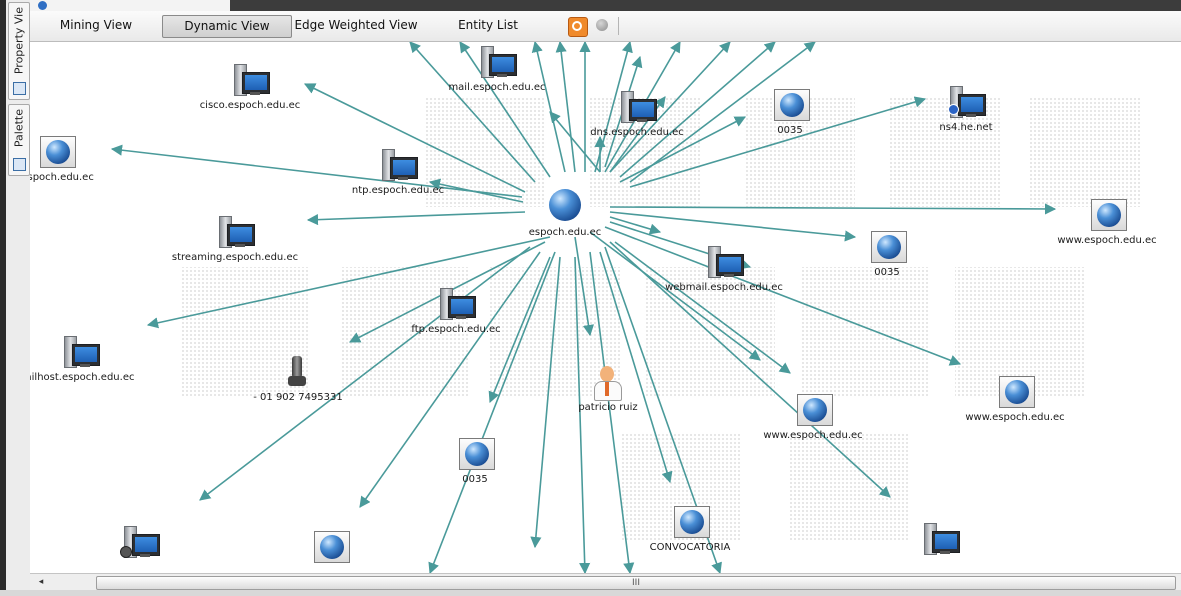  What do you see at coordinates (82, 377) in the screenshot?
I see `graph-node-label: ailhost.espoch.edu.ec` at bounding box center [82, 377].